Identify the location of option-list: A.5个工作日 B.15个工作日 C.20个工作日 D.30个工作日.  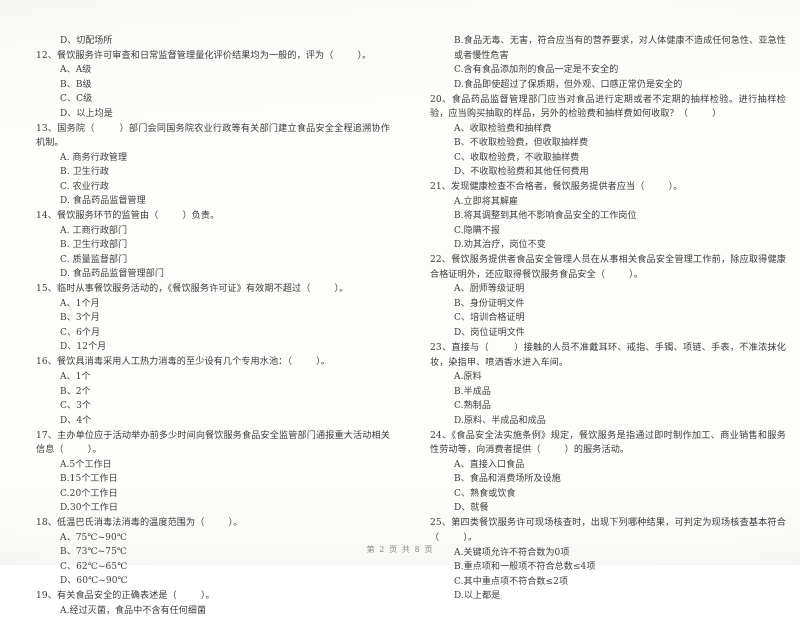
(206, 487).